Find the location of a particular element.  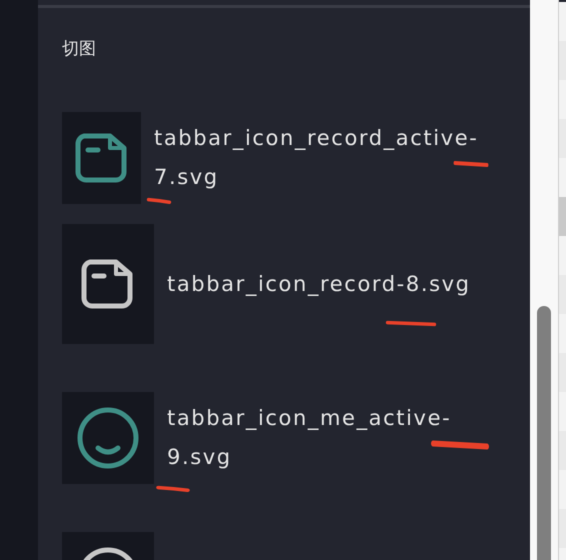

scrollbar-thumb is located at coordinates (544, 433).